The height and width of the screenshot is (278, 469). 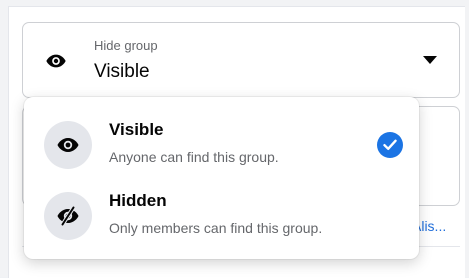 What do you see at coordinates (122, 71) in the screenshot?
I see `select-value: Visible` at bounding box center [122, 71].